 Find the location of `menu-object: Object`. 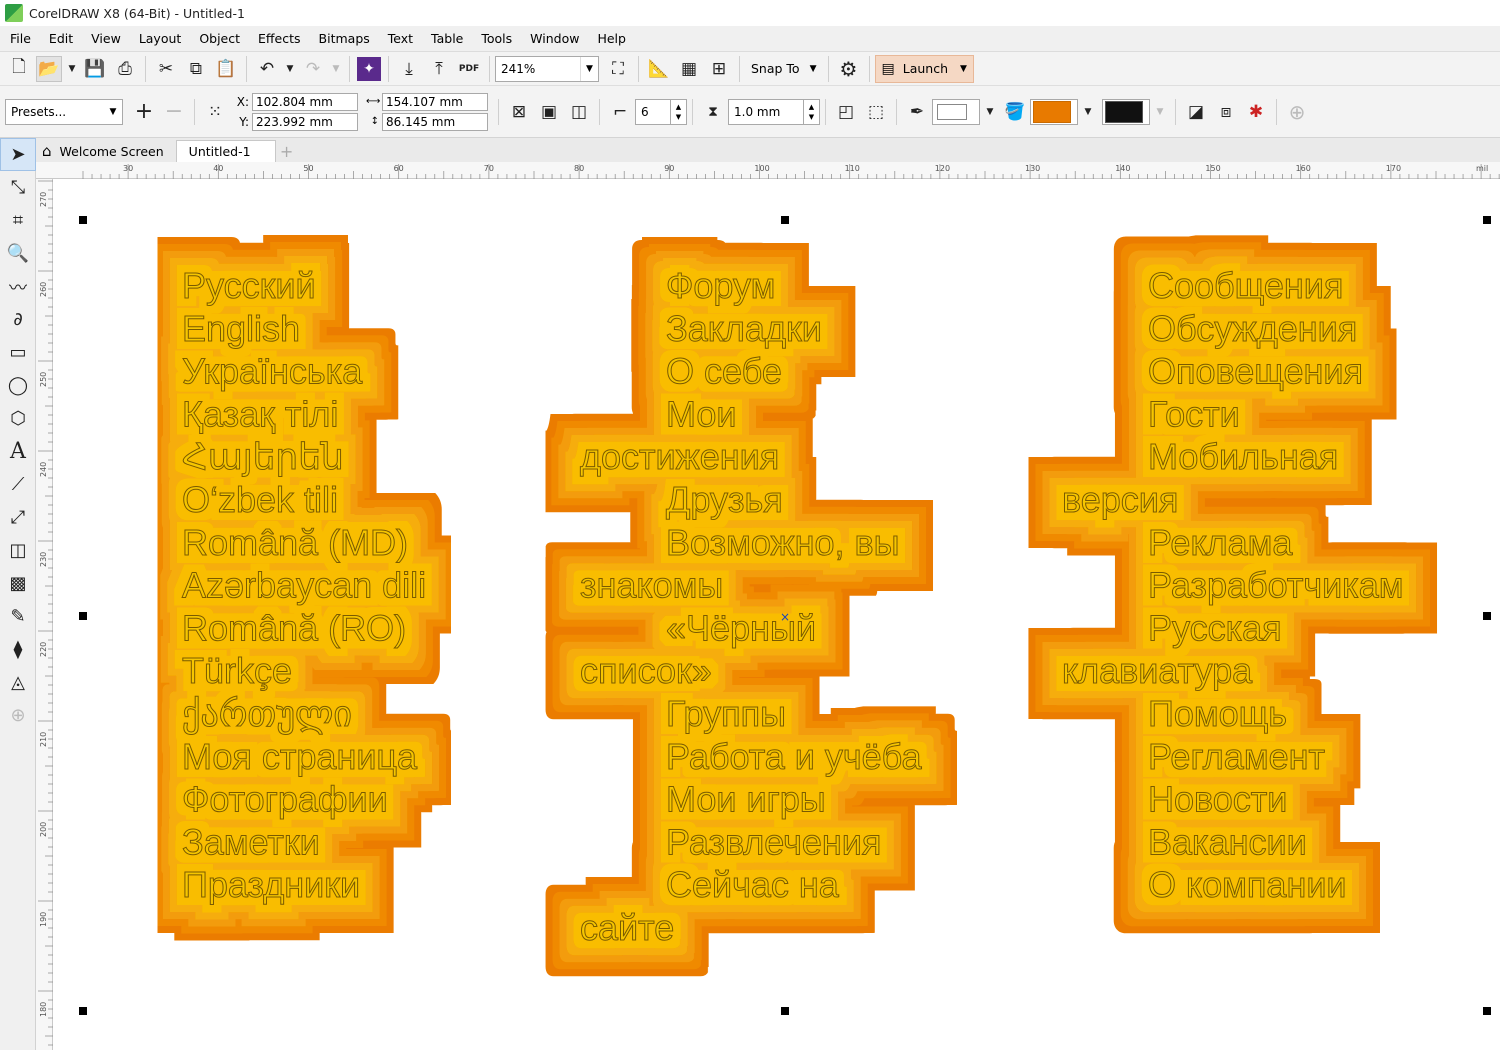

menu-object: Object is located at coordinates (219, 39).